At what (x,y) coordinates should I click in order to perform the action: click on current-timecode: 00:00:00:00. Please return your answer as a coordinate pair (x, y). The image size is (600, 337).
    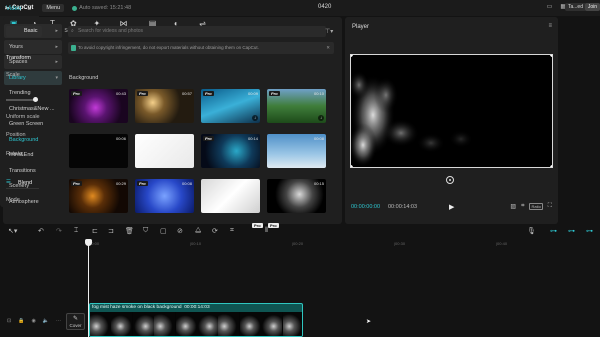
    Looking at the image, I should click on (366, 207).